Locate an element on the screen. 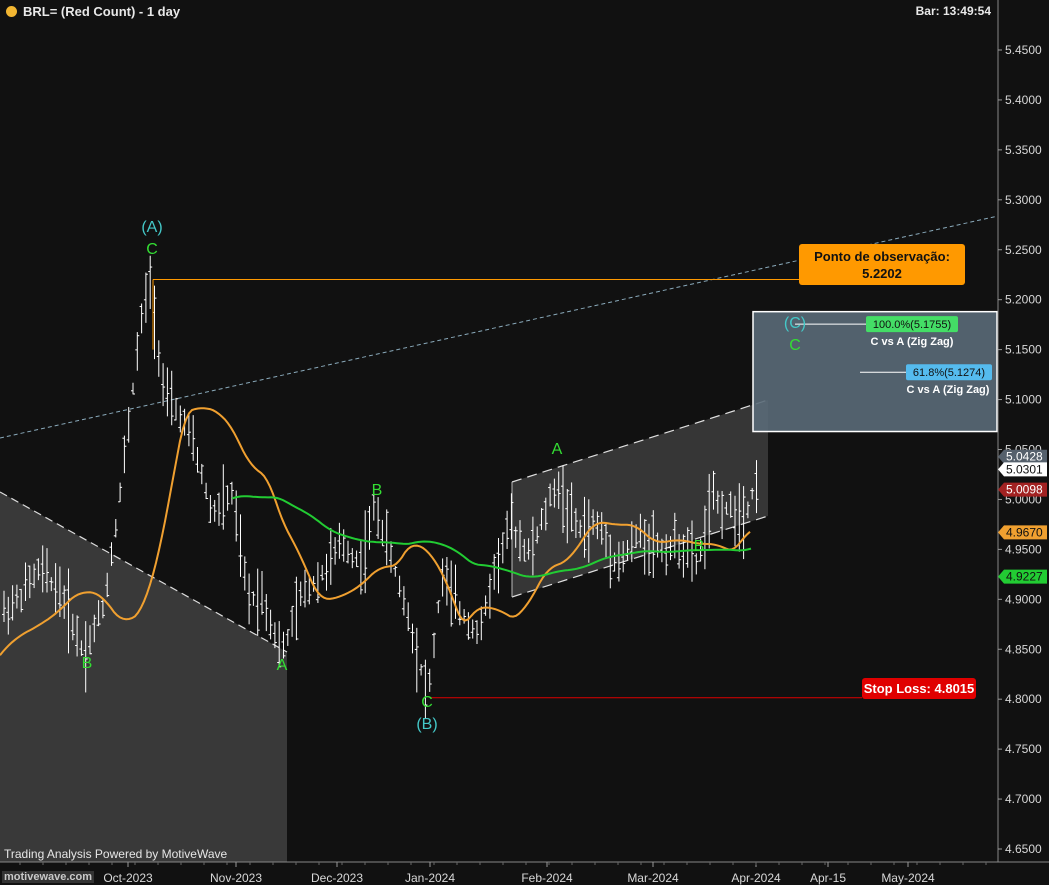 The width and height of the screenshot is (1049, 885). price-label-text: 5.0301 is located at coordinates (1024, 469).